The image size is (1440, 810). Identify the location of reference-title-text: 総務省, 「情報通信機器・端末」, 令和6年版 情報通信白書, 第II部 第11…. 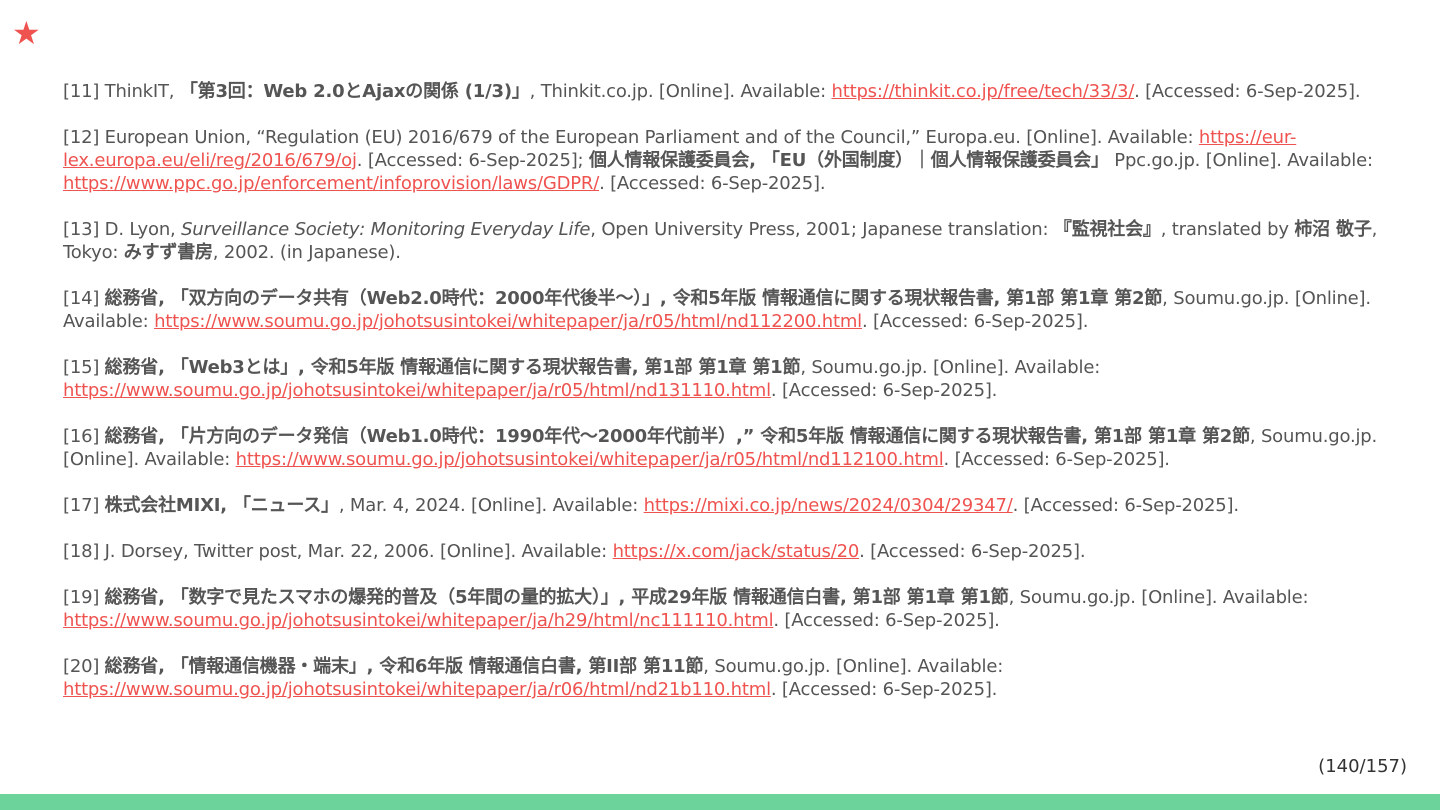
(404, 666).